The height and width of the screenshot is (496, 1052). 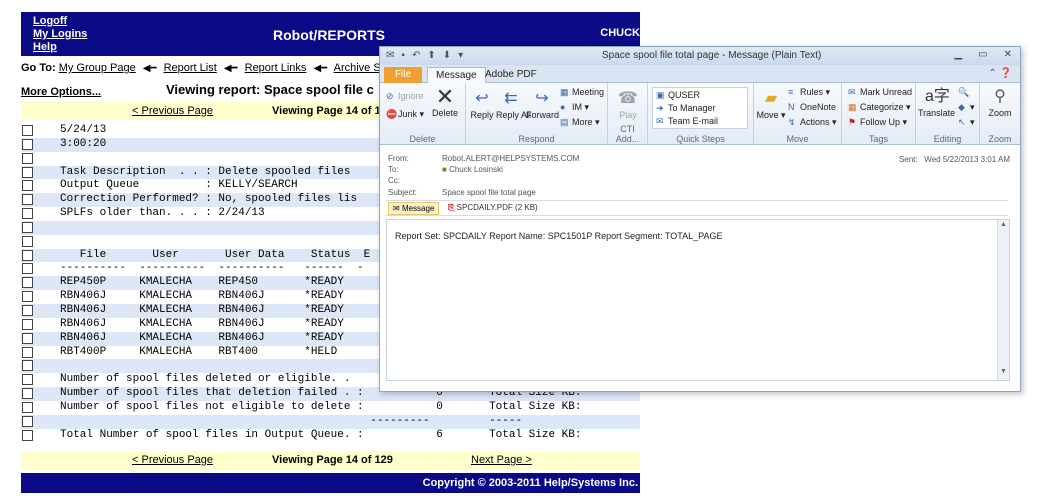 What do you see at coordinates (937, 96) in the screenshot?
I see `translate-icon: a字` at bounding box center [937, 96].